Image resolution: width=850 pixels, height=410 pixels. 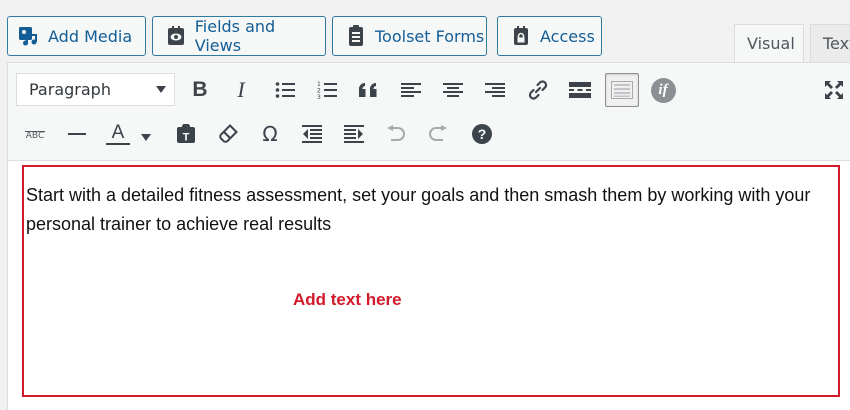 I want to click on redo-icon, so click(x=438, y=134).